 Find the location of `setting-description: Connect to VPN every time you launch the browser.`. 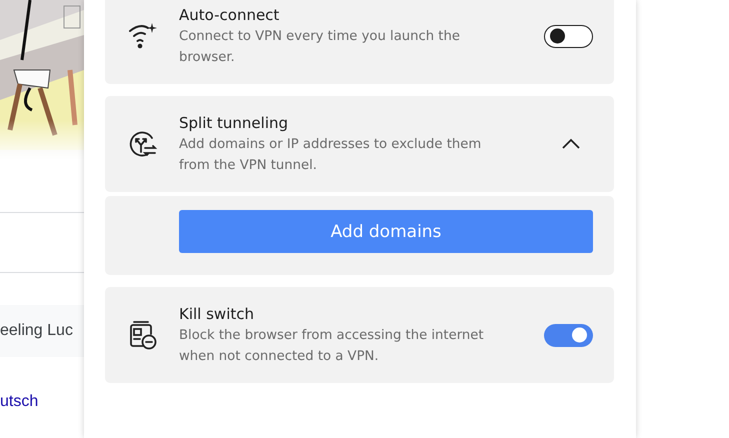

setting-description: Connect to VPN every time you launch the browser. is located at coordinates (320, 47).